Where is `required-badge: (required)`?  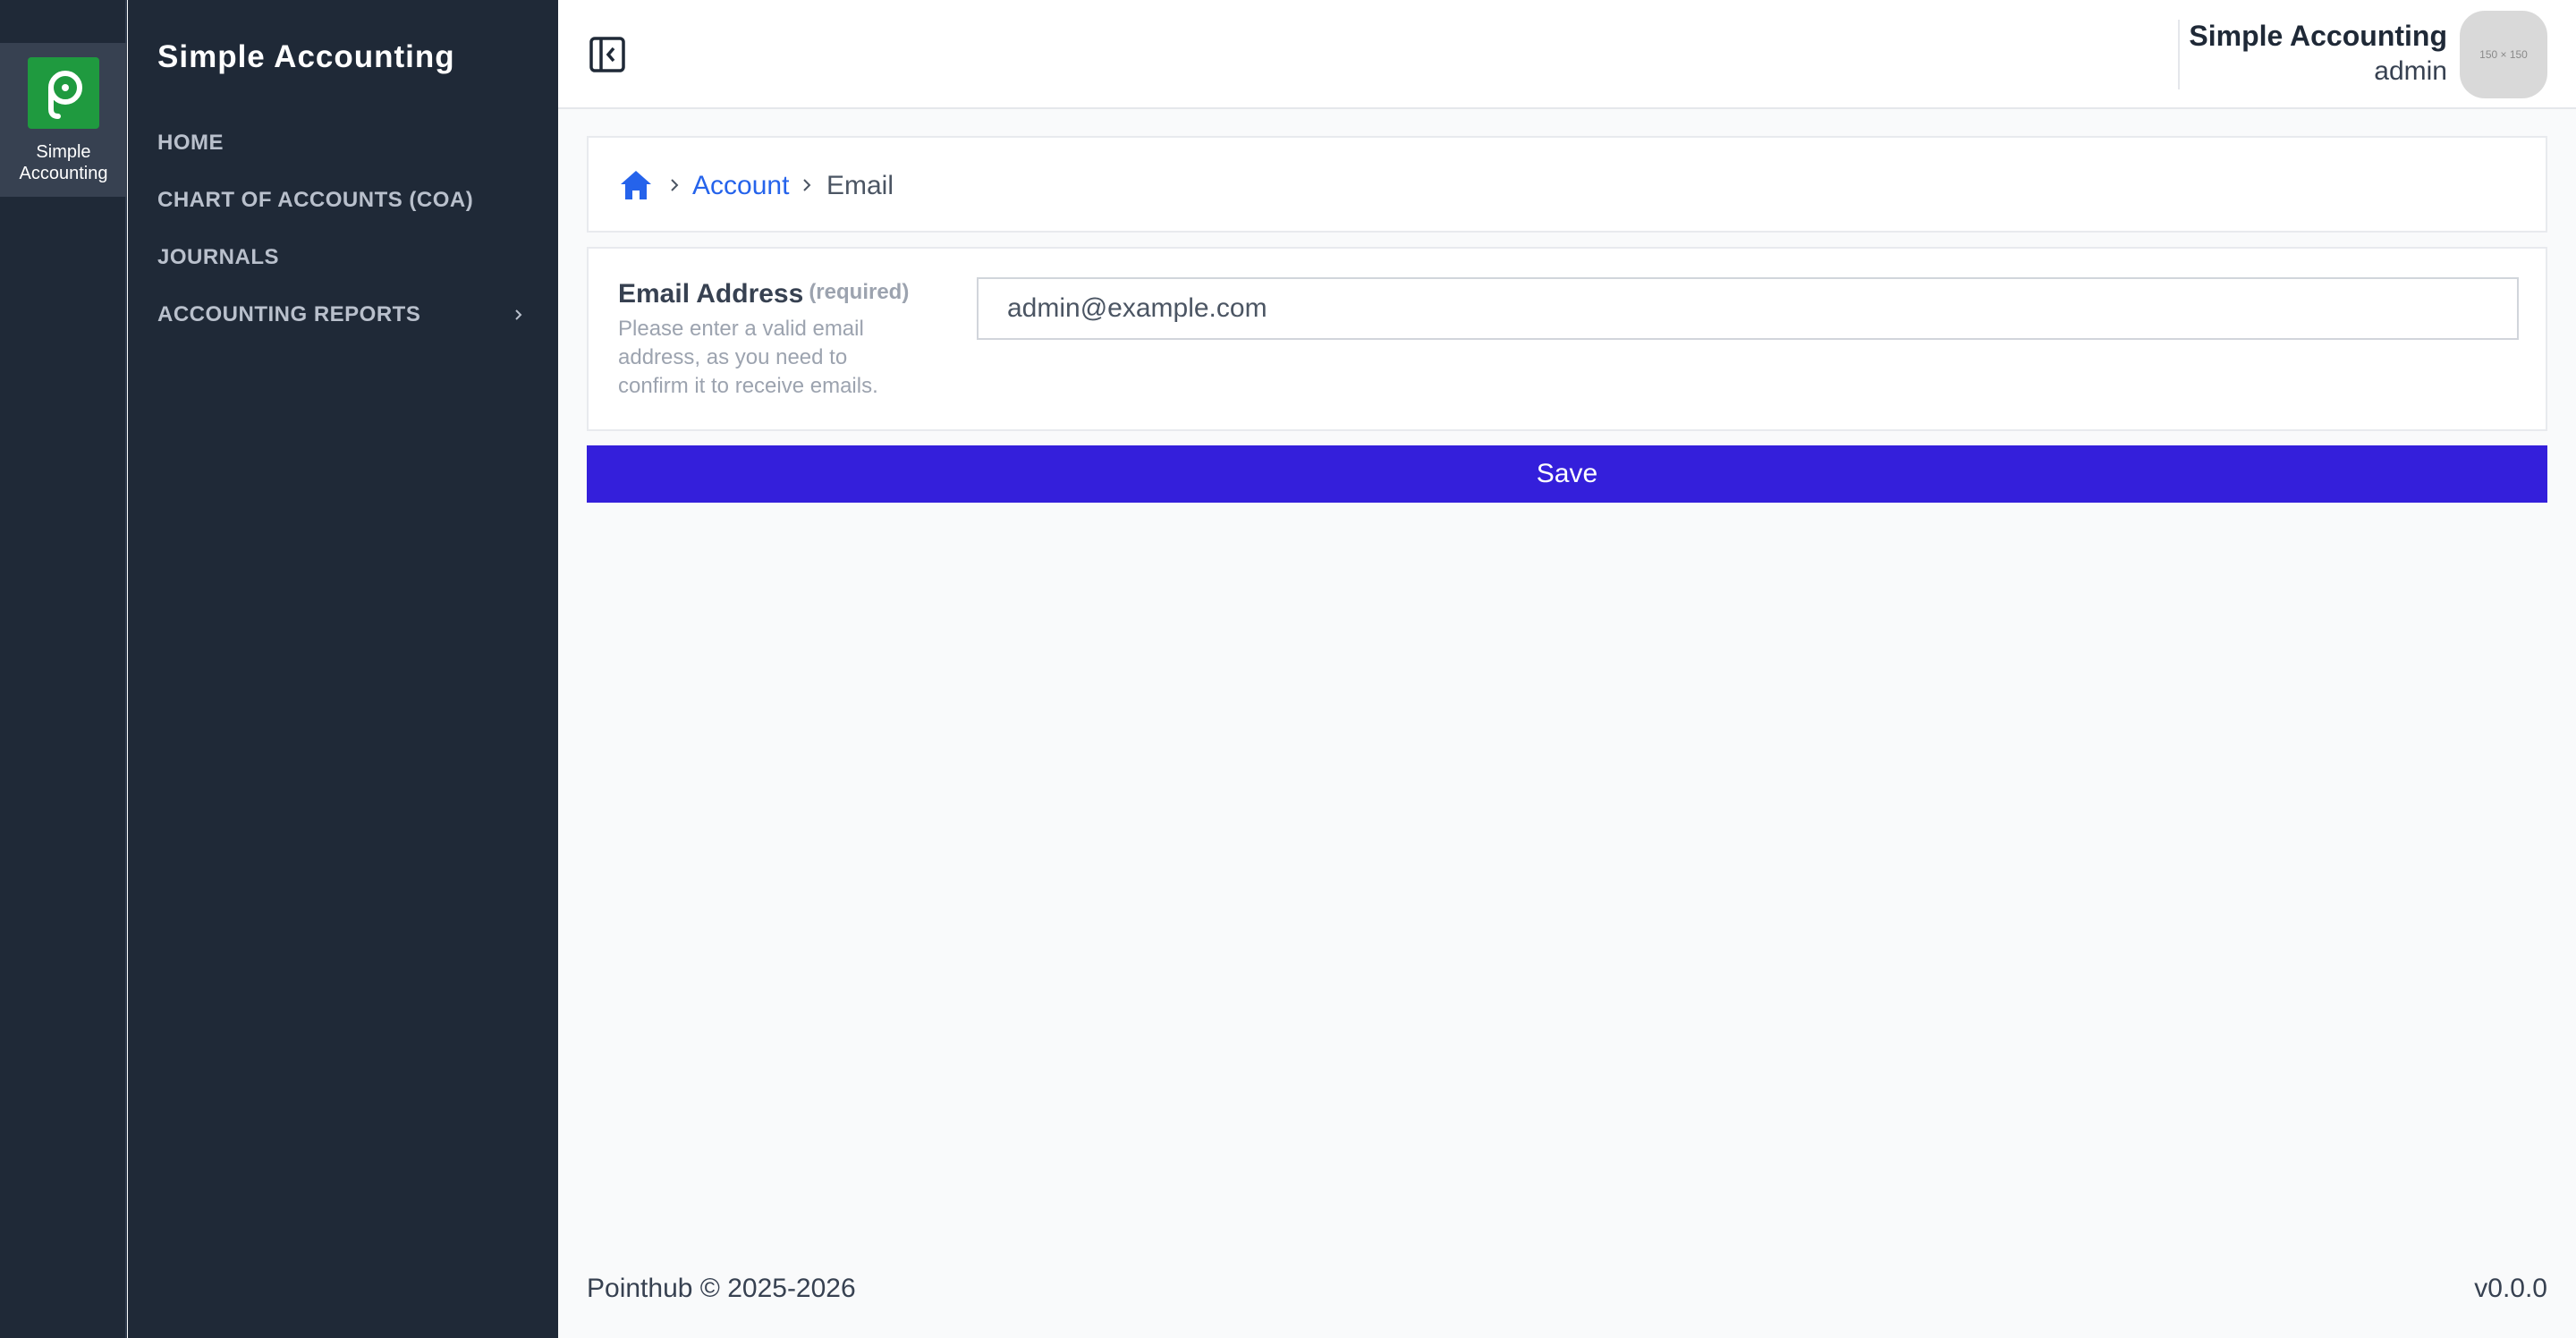 required-badge: (required) is located at coordinates (859, 292).